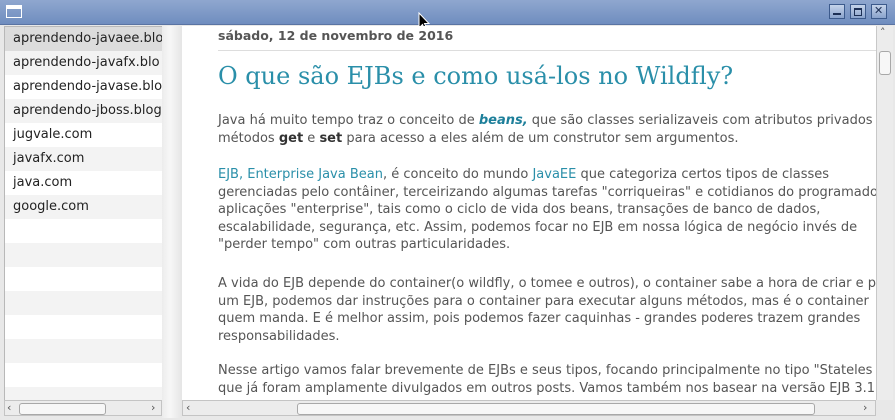 The height and width of the screenshot is (420, 895). What do you see at coordinates (300, 174) in the screenshot?
I see `ejb-link: EJB, Enterprise Java Bean` at bounding box center [300, 174].